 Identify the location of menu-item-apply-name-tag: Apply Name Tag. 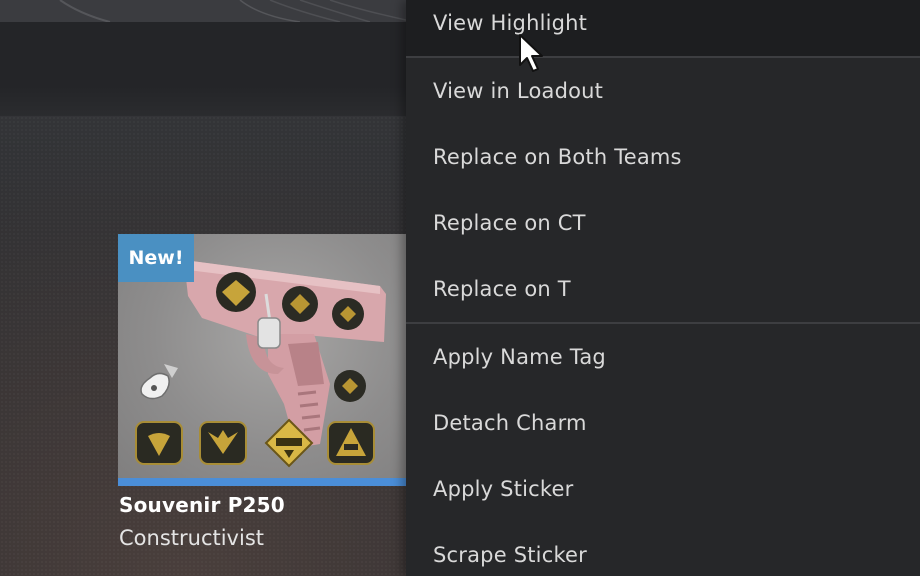
(663, 357).